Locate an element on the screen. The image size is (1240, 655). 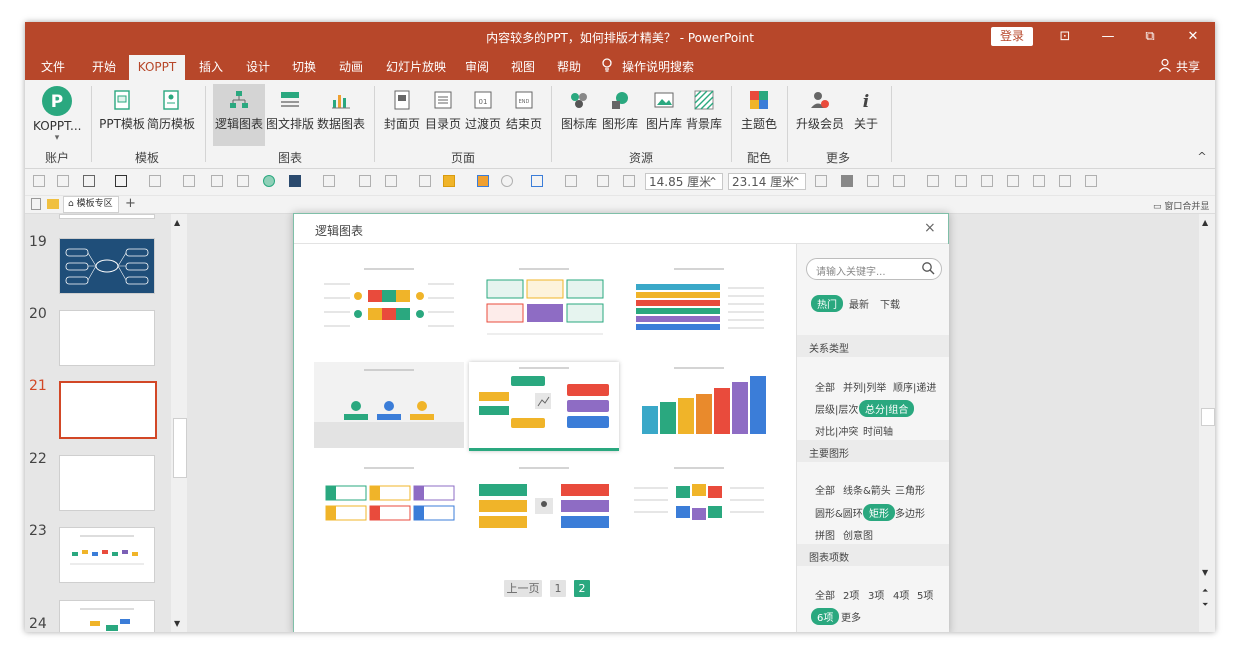
icon-library-button: 图标库 is located at coordinates (579, 108).